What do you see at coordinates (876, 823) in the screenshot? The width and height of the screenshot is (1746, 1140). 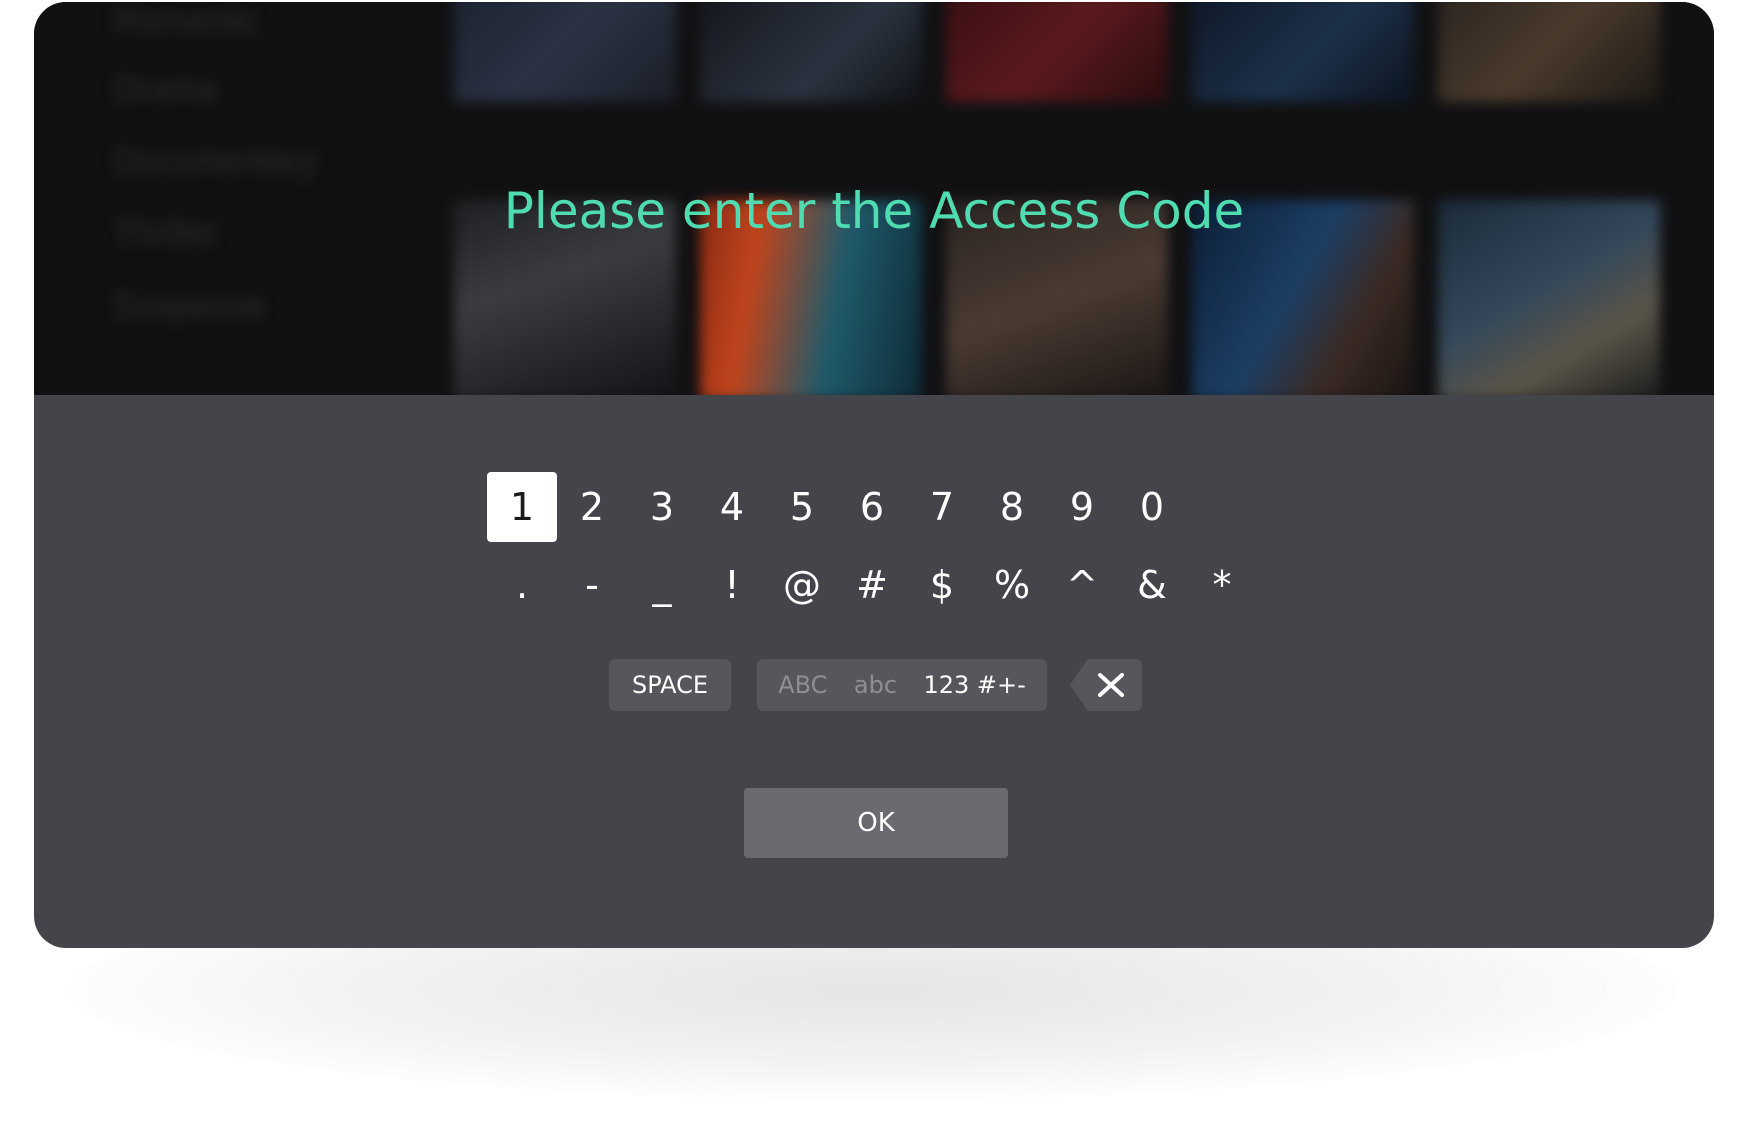 I see `ok-button: OK` at bounding box center [876, 823].